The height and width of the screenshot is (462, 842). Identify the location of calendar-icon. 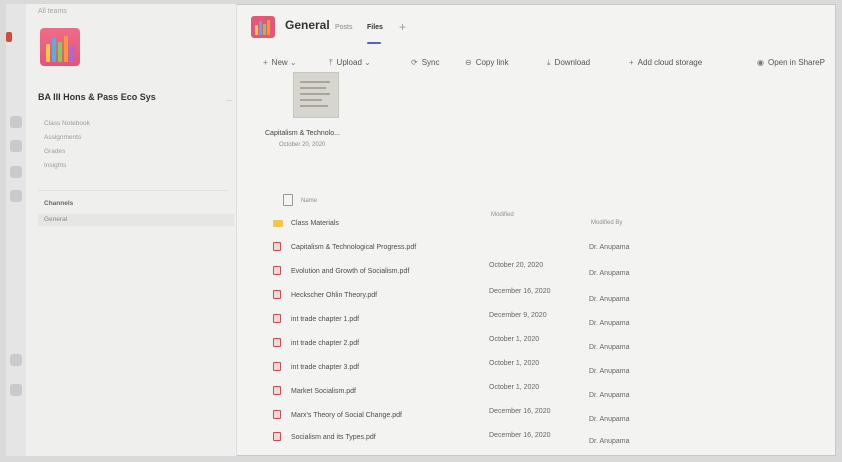
(16, 196).